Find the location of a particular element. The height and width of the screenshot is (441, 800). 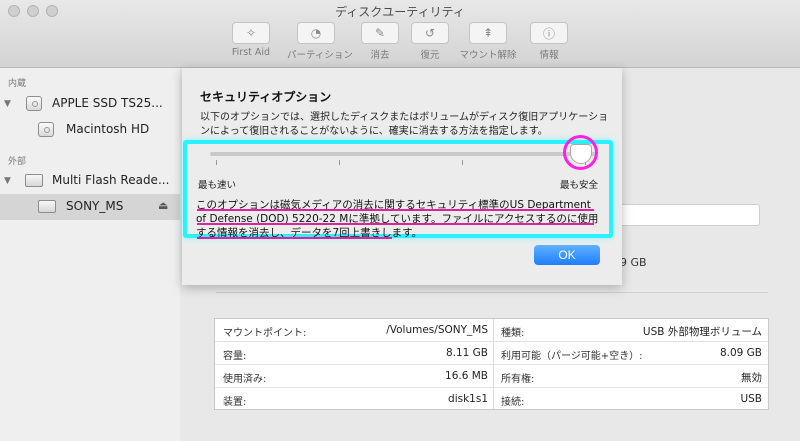

unmount-icon: ⇞ is located at coordinates (488, 33).